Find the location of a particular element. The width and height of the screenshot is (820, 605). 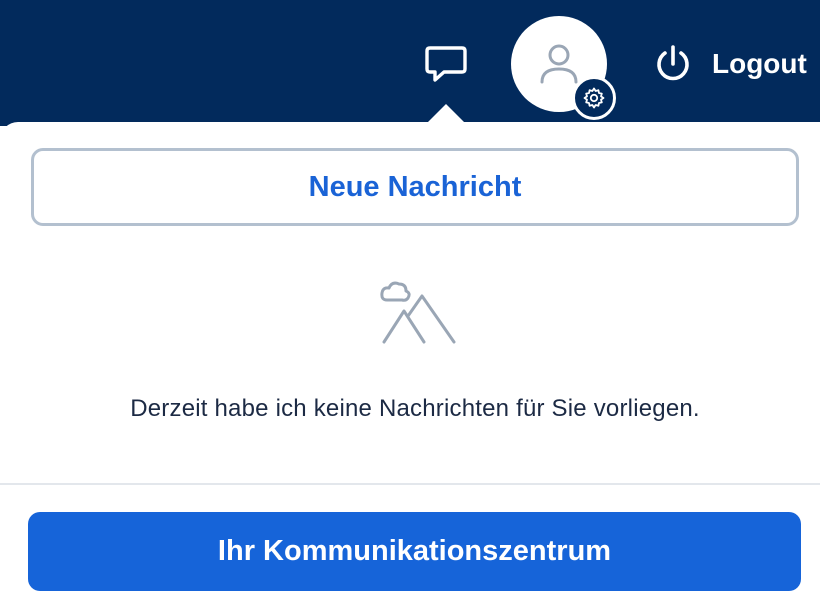

dropdown-caret is located at coordinates (446, 114).